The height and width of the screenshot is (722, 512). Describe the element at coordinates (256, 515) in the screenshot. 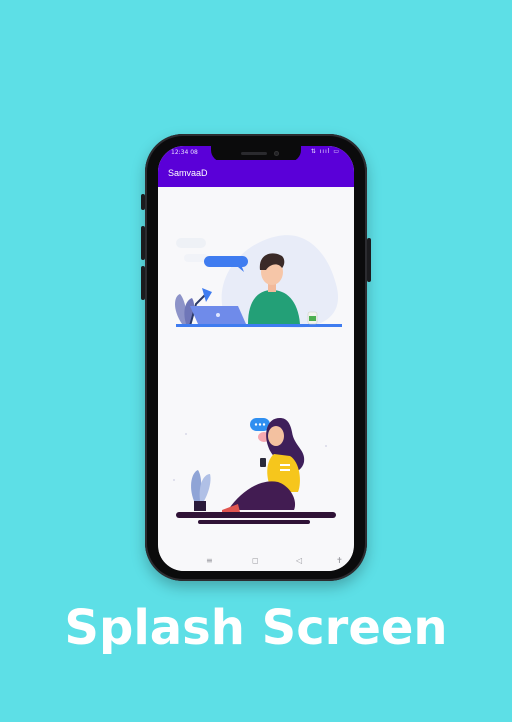

I see `floor-line` at that location.